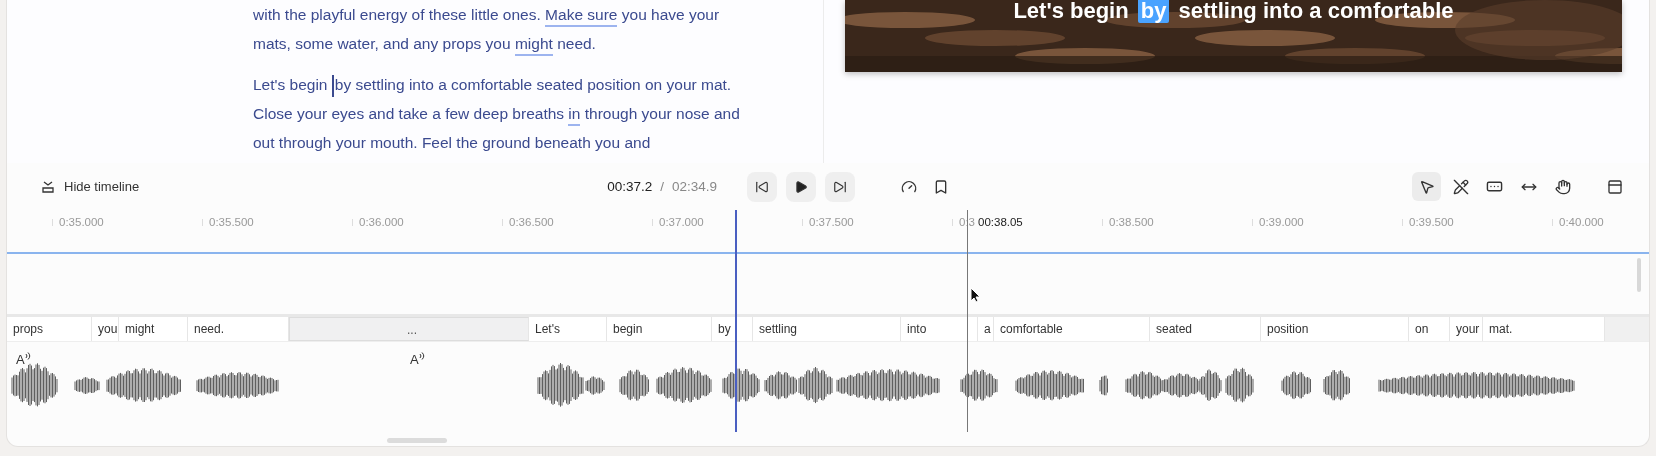 The width and height of the screenshot is (1656, 456). Describe the element at coordinates (975, 295) in the screenshot. I see `cursor-icon` at that location.